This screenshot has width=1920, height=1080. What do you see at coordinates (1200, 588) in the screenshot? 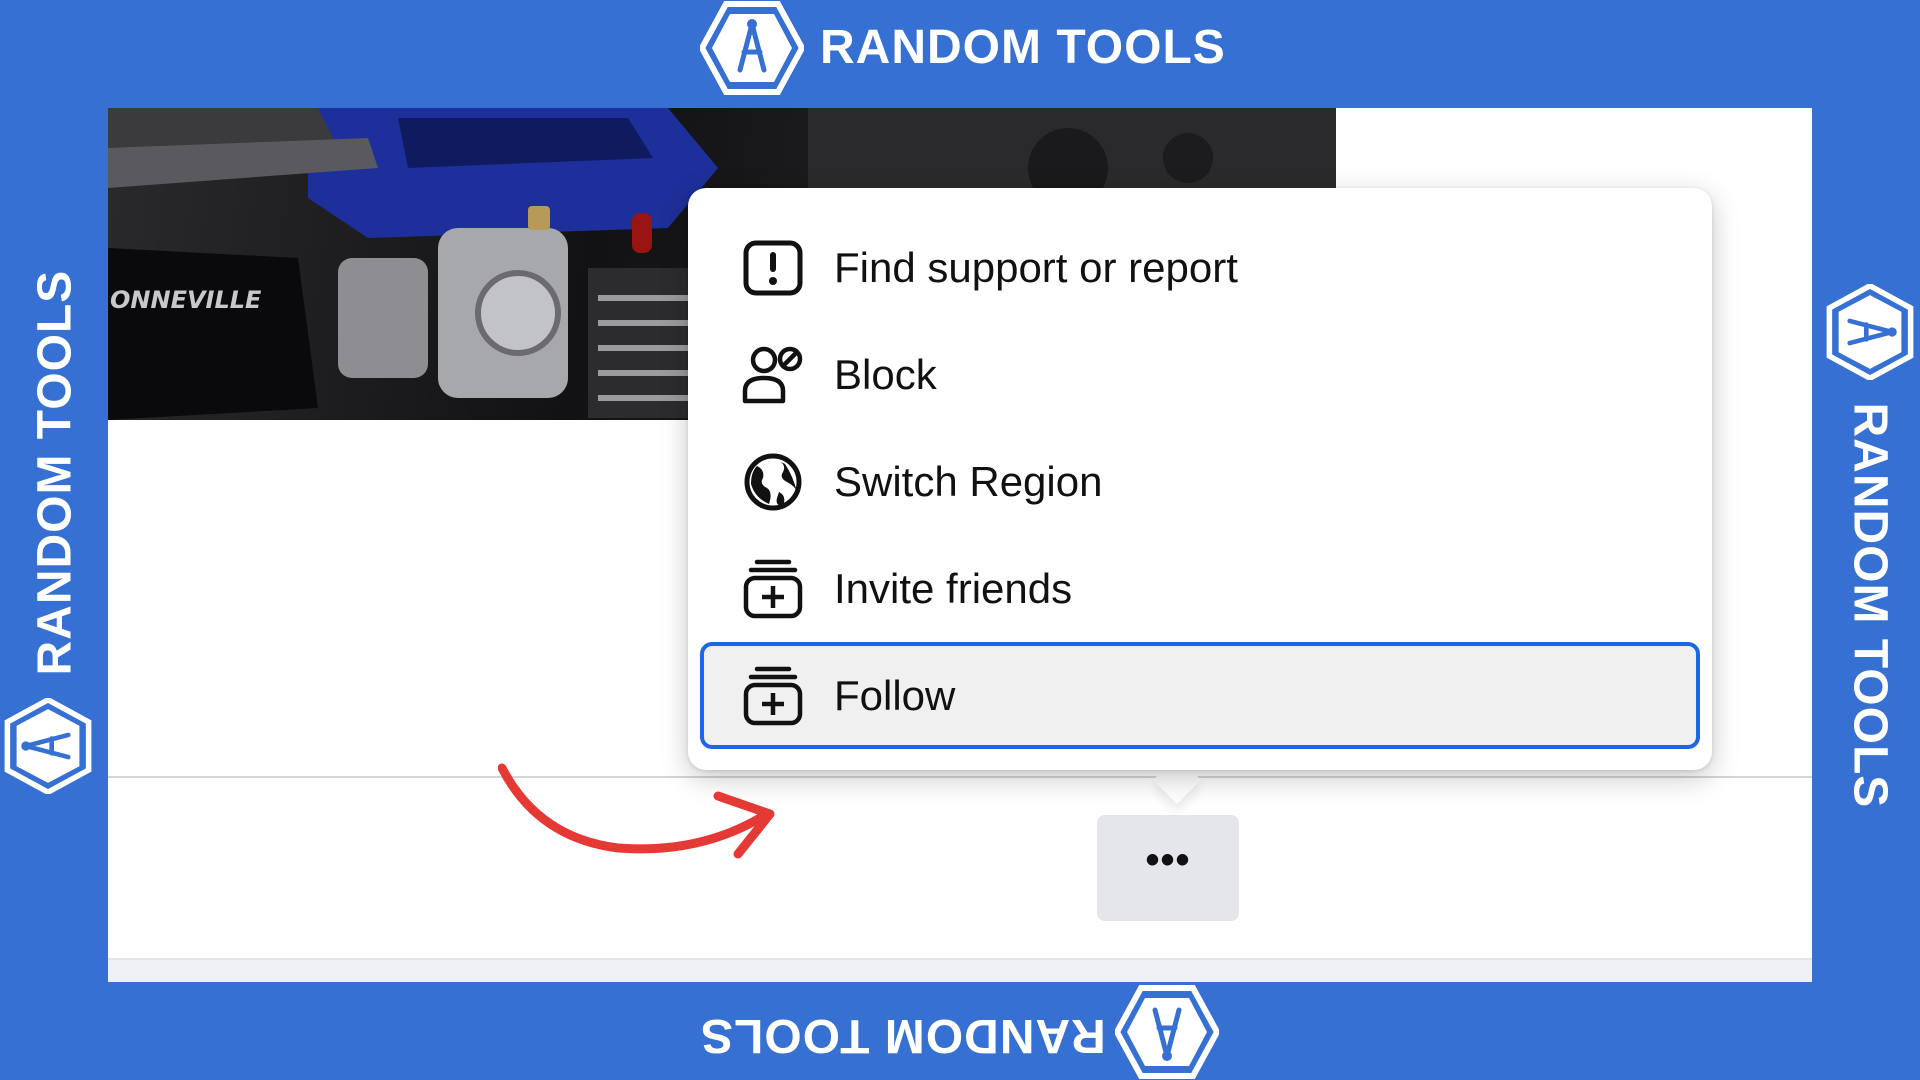
I see `menu-item-invite-friends: Invite friends` at bounding box center [1200, 588].